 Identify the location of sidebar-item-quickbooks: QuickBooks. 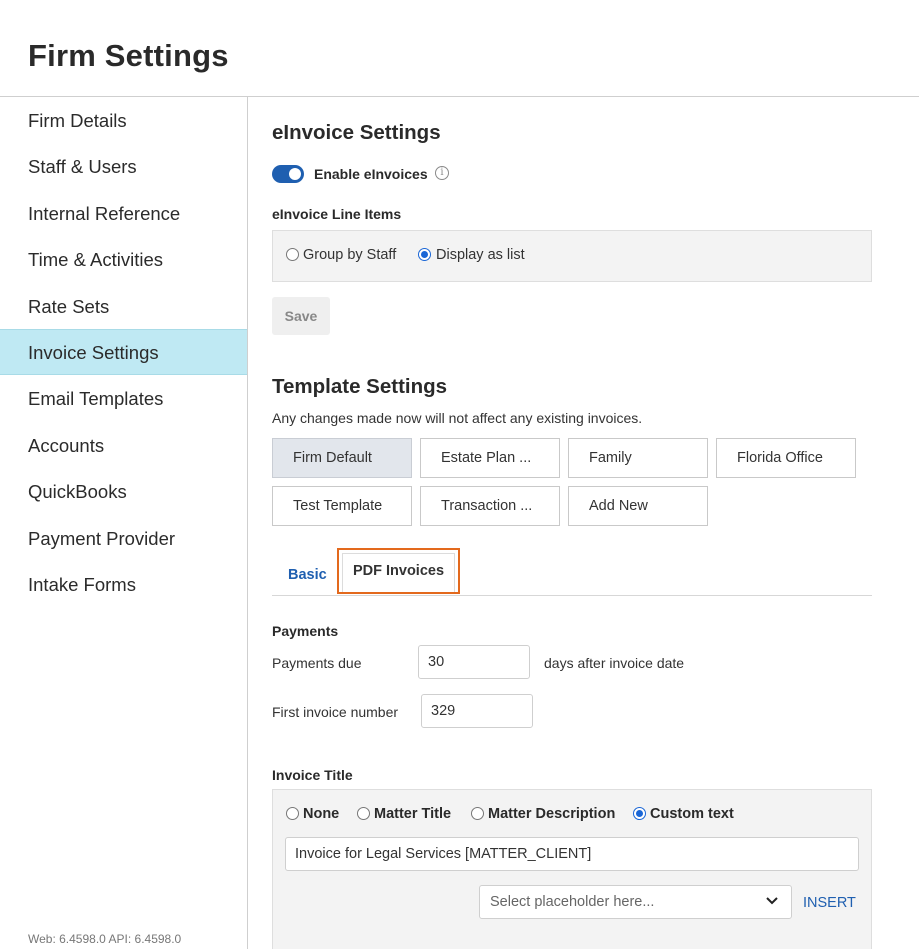
(123, 492).